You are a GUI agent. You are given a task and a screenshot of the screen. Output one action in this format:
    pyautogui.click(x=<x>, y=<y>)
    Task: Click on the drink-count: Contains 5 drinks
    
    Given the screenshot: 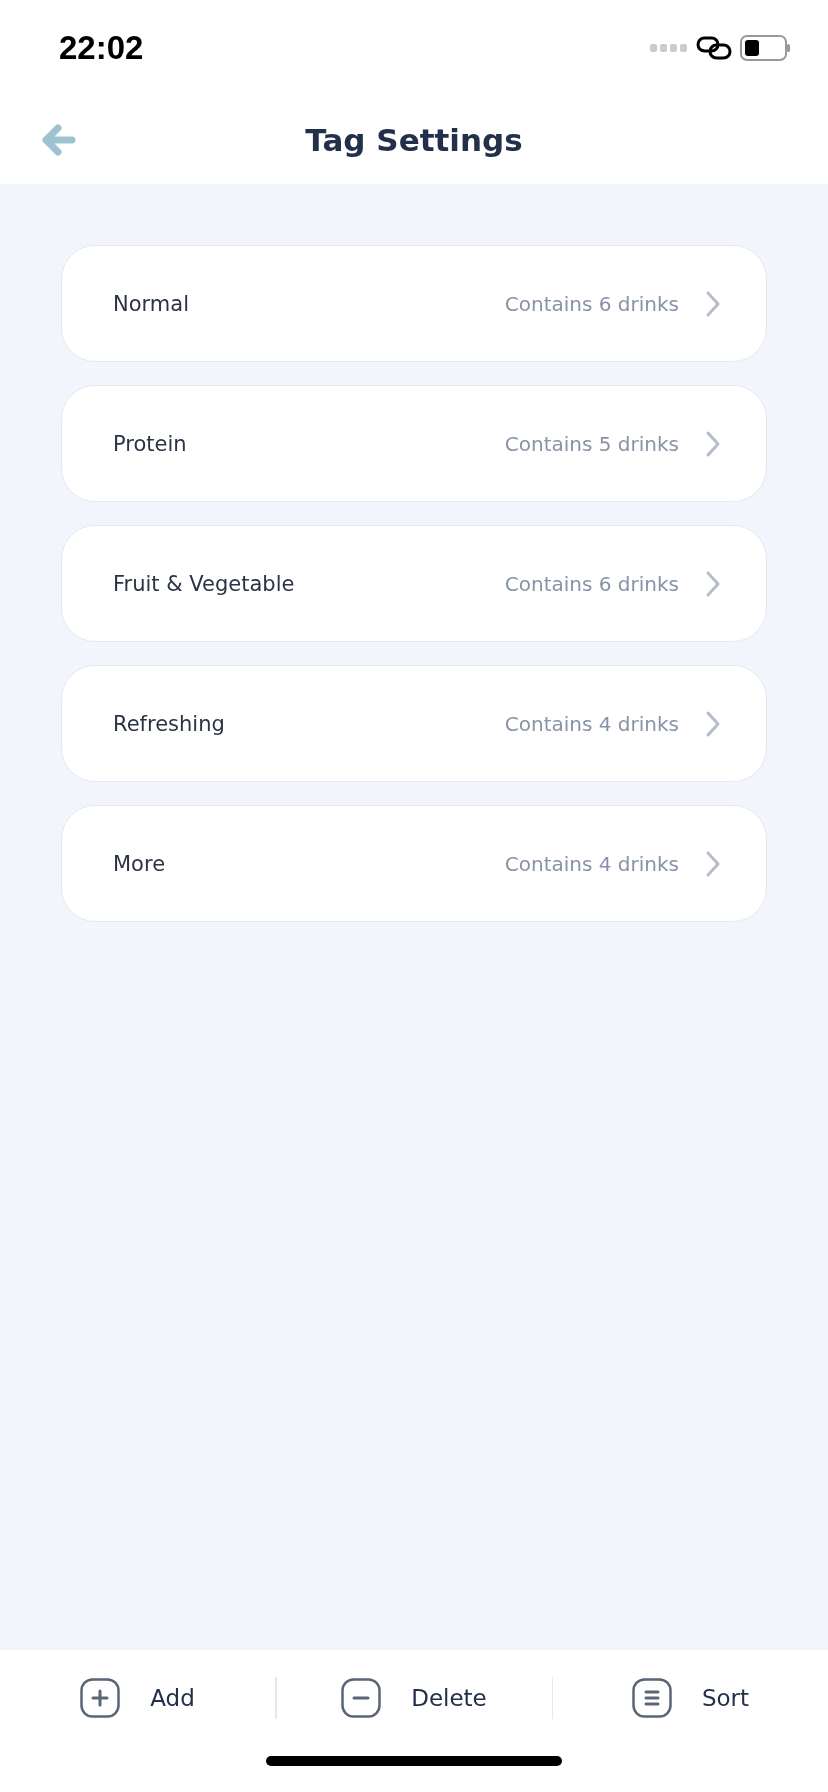 What is the action you would take?
    pyautogui.click(x=591, y=443)
    